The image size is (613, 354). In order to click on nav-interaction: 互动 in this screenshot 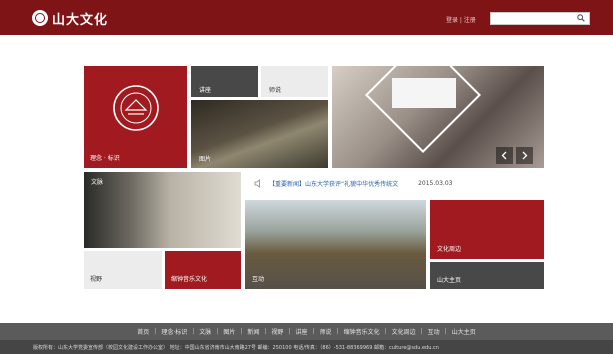, I will do `click(434, 331)`.